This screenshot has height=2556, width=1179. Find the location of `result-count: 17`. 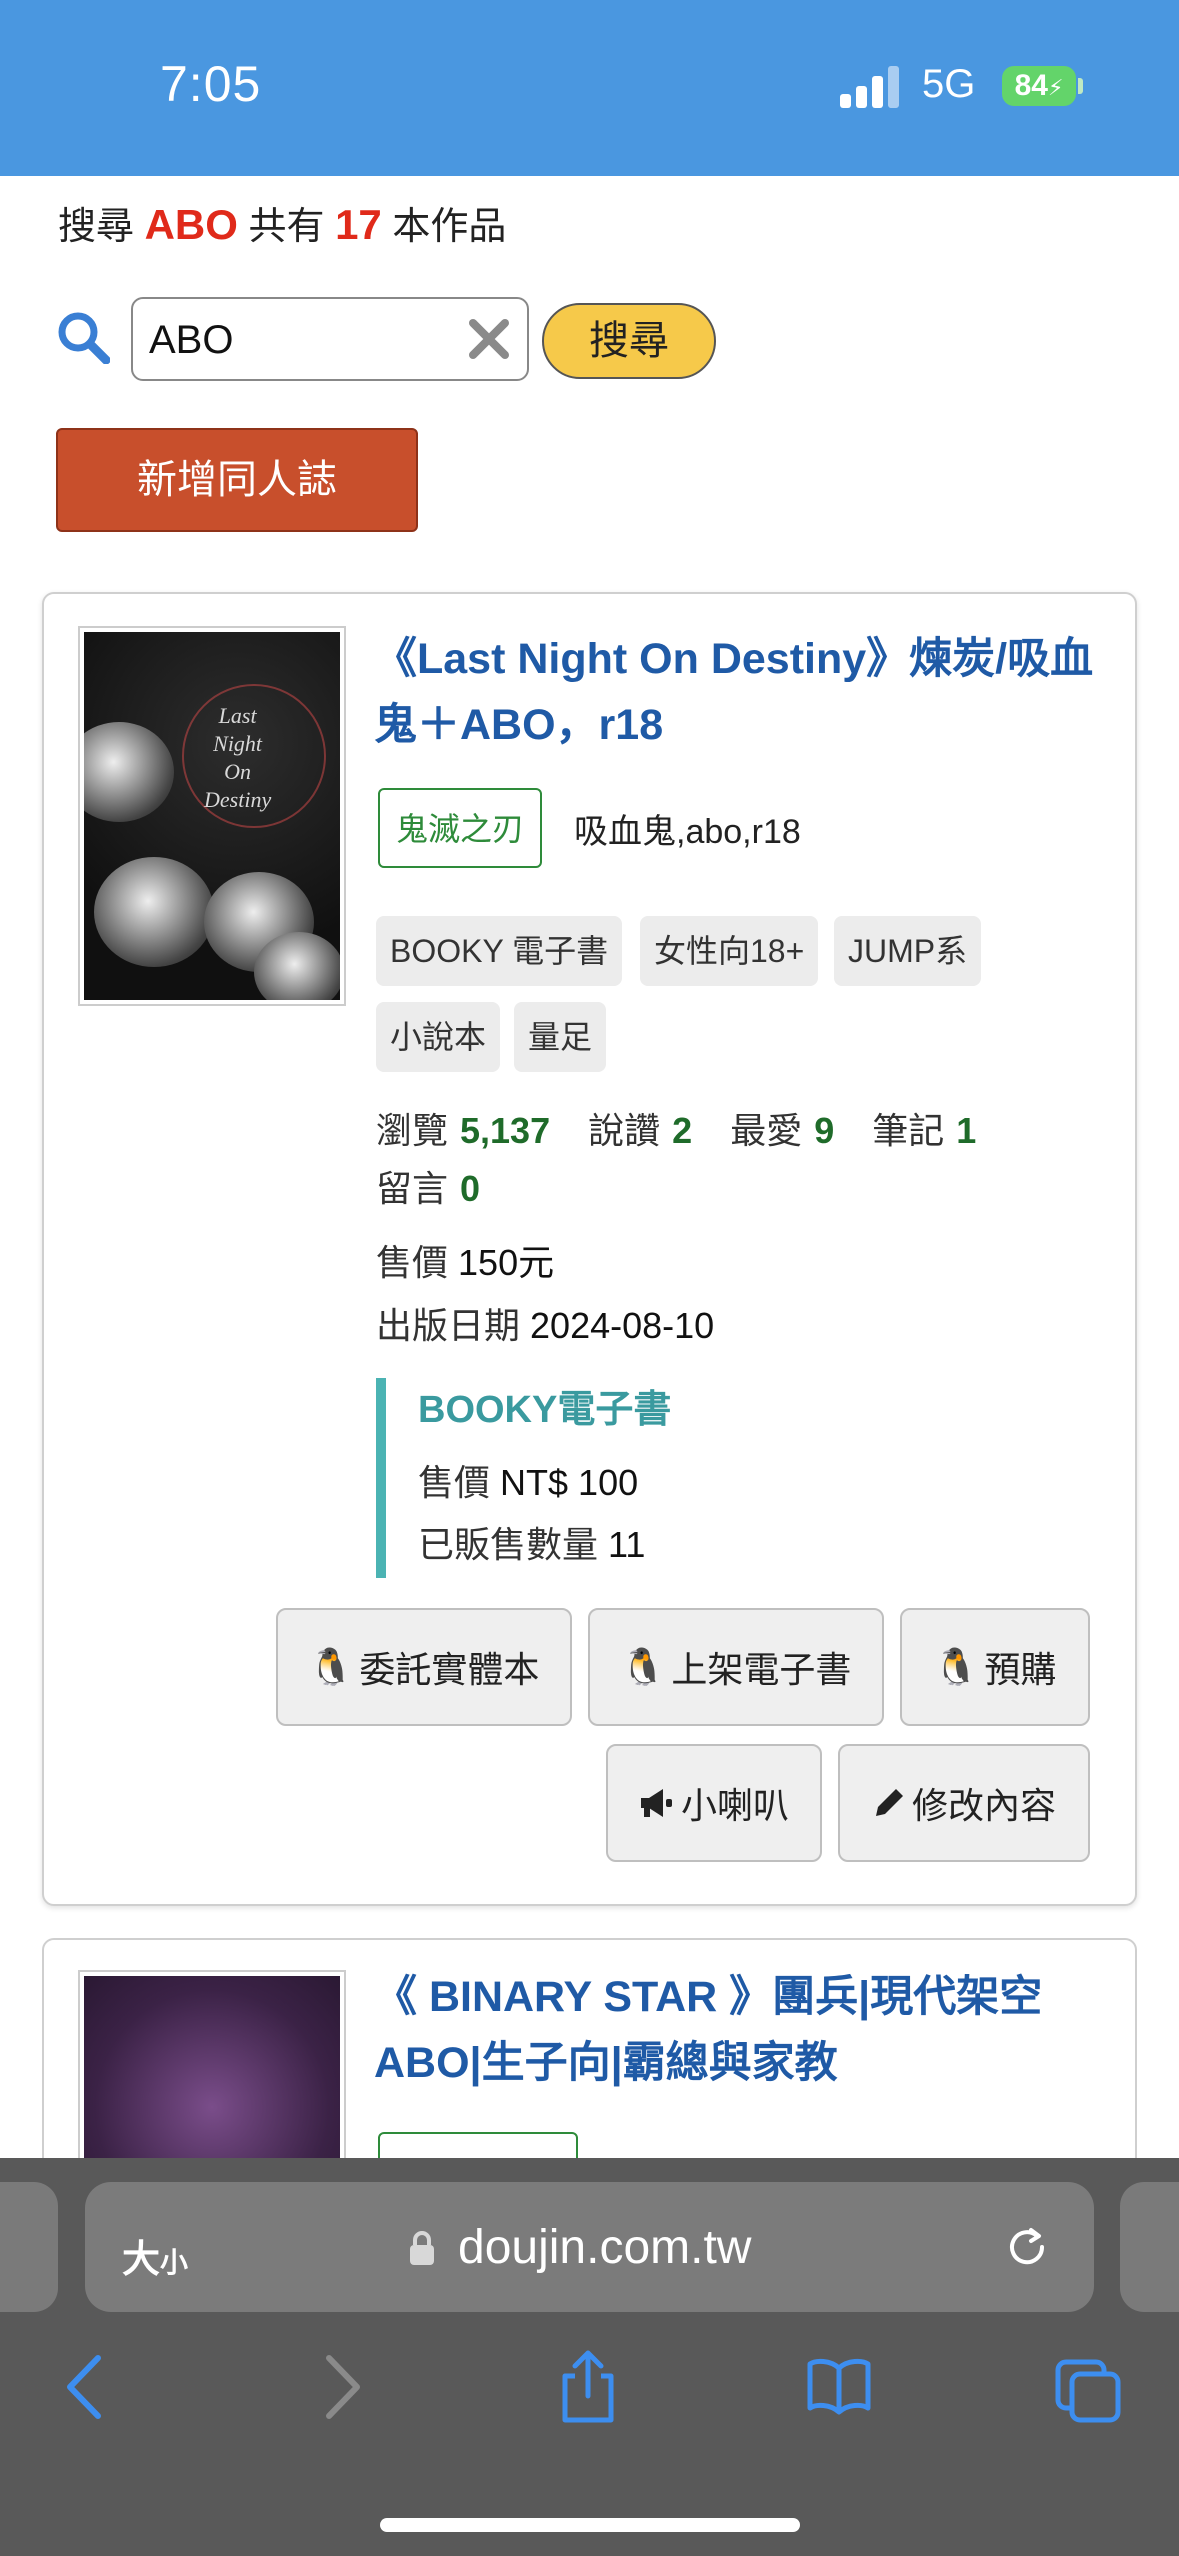

result-count: 17 is located at coordinates (358, 224).